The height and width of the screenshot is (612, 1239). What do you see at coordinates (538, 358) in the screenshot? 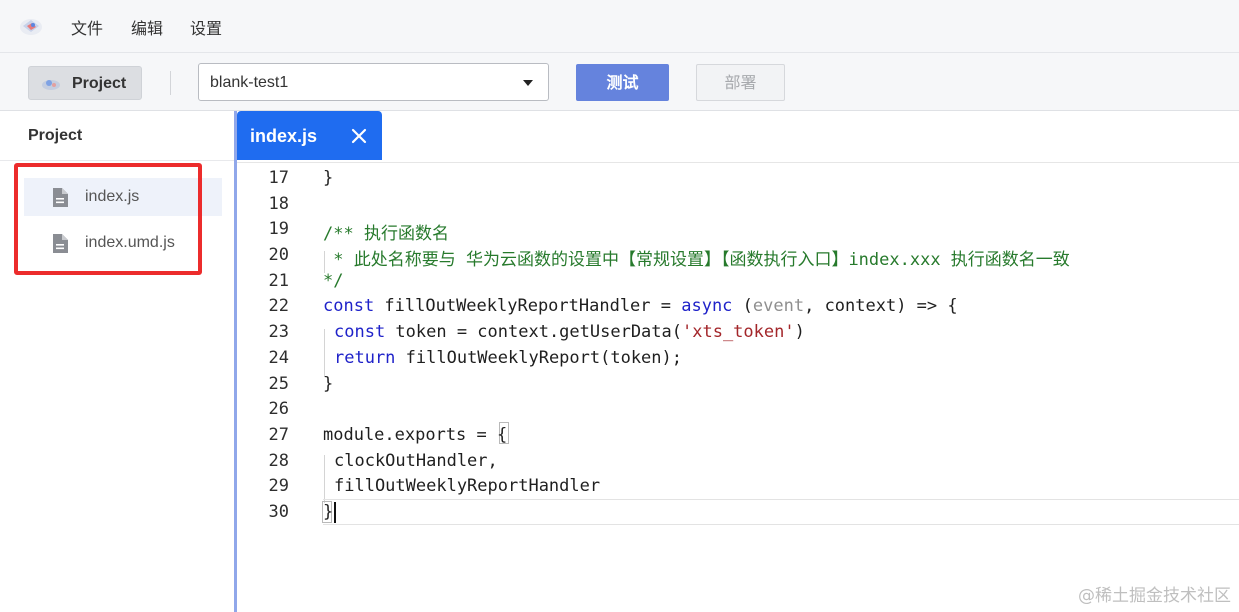
I see `code-text: fillOutWeeklyReport(token);` at bounding box center [538, 358].